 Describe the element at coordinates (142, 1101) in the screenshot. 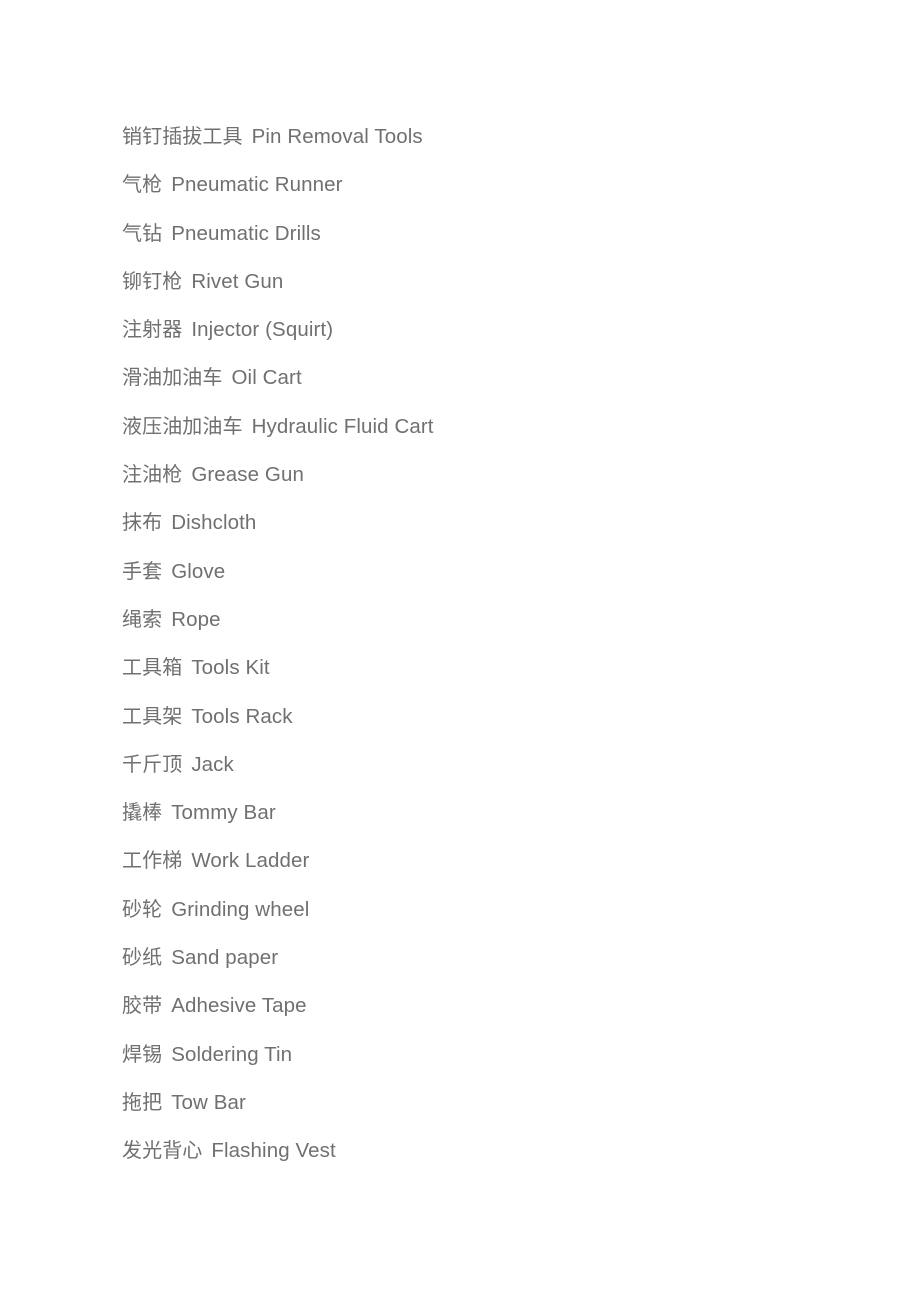

I see `term-chinese: 拖把` at that location.